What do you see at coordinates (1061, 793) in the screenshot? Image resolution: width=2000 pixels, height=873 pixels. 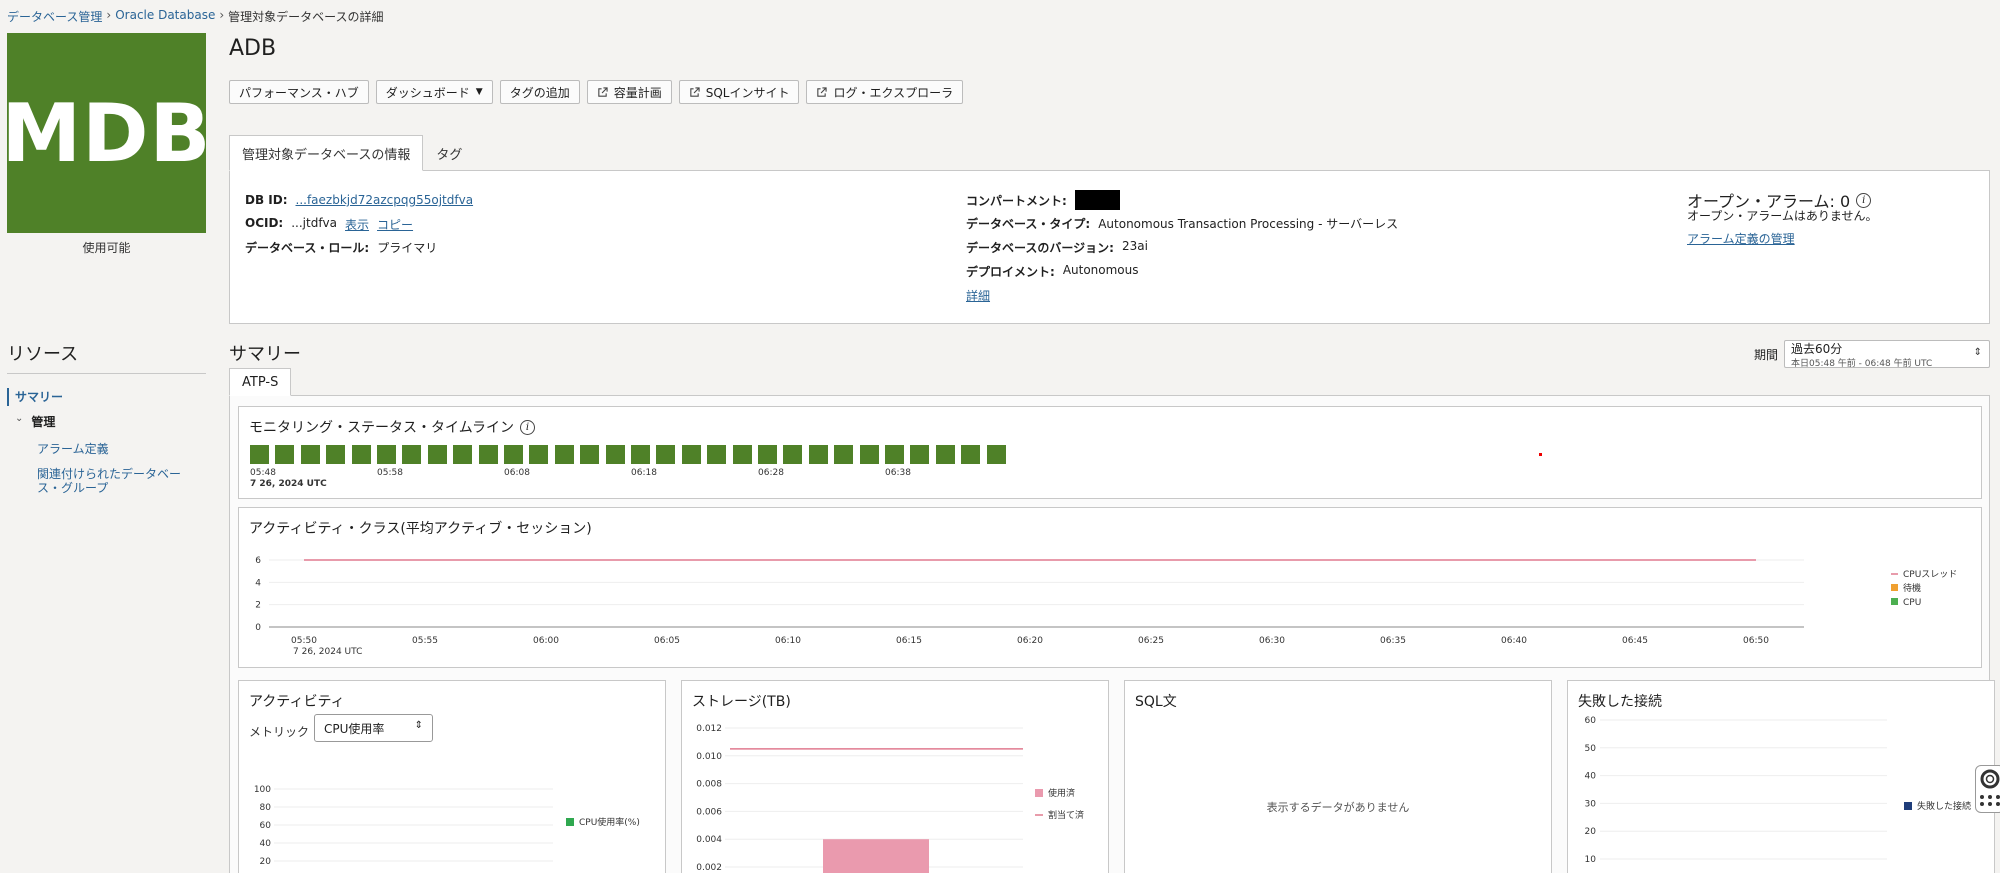 I see `legend-label: 使用済` at bounding box center [1061, 793].